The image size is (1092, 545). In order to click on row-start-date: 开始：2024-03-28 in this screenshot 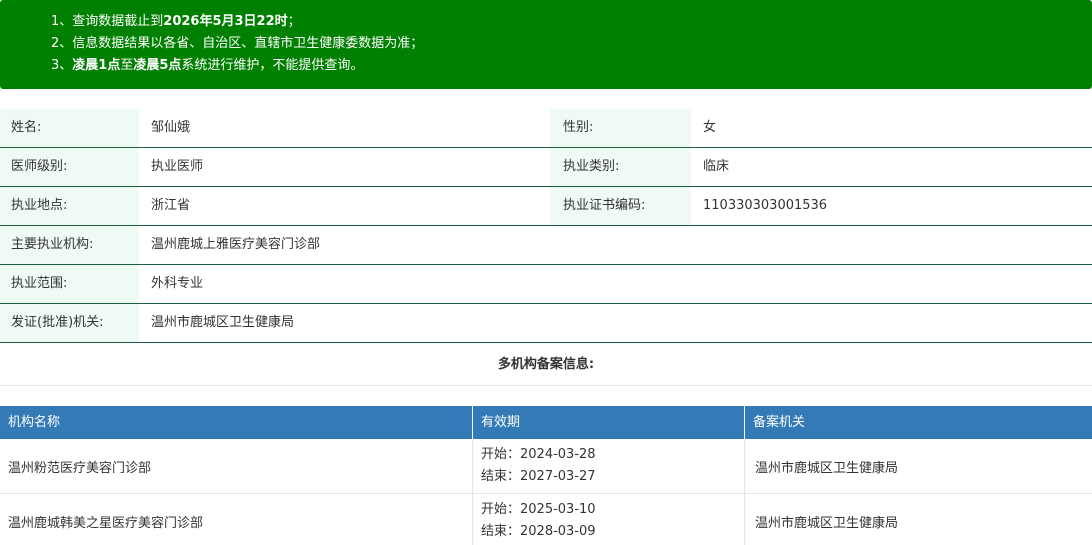, I will do `click(538, 454)`.